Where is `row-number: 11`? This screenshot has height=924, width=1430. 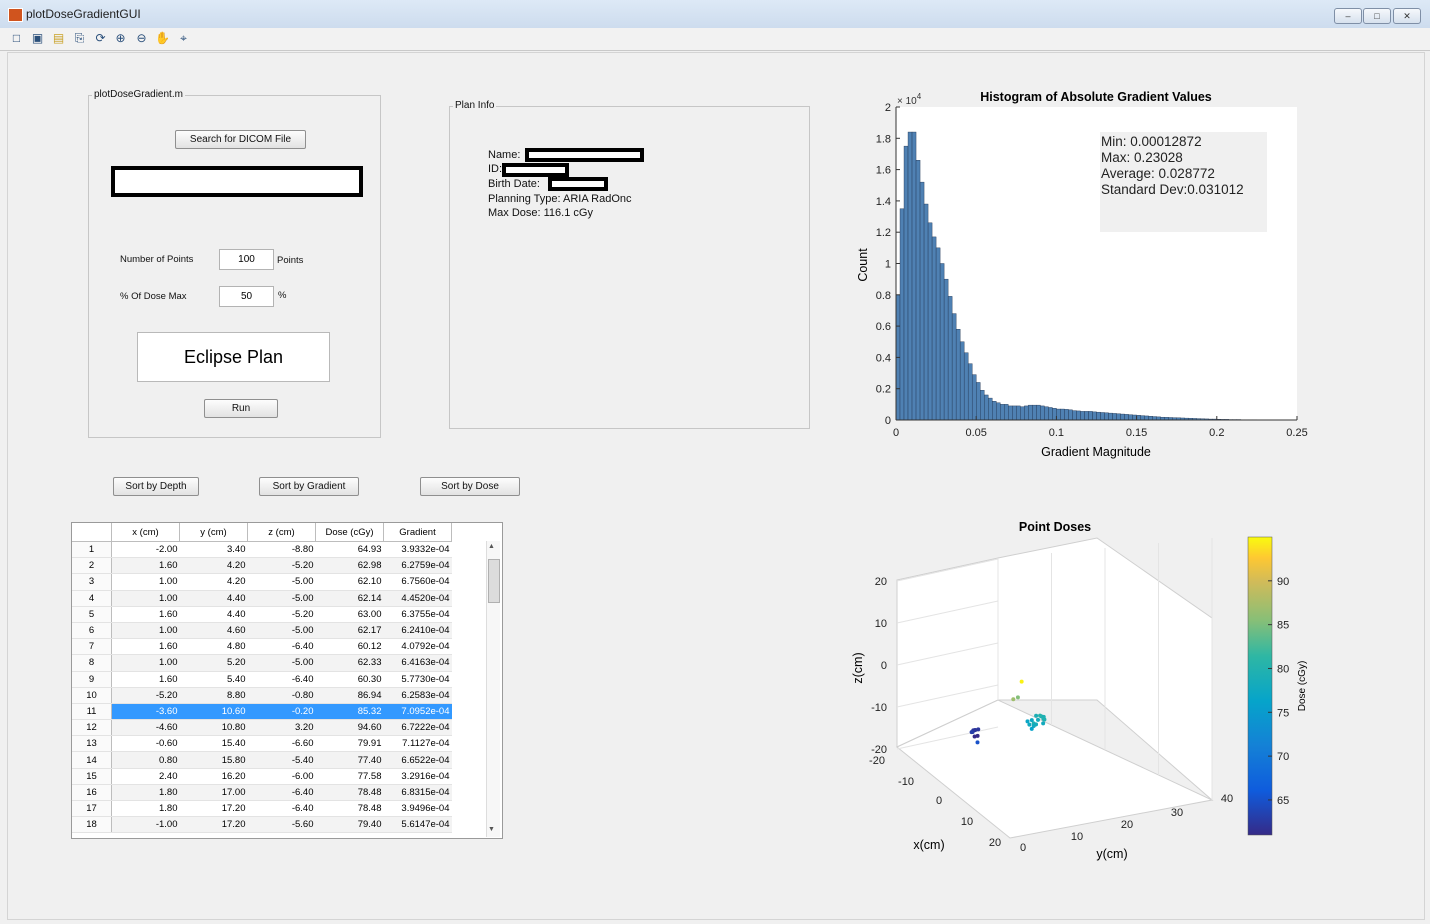
row-number: 11 is located at coordinates (92, 712).